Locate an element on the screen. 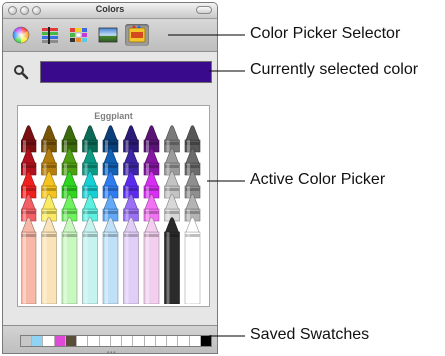 Image resolution: width=445 pixels, height=356 pixels. callout-active-color-picker: Active Color Picker is located at coordinates (318, 179).